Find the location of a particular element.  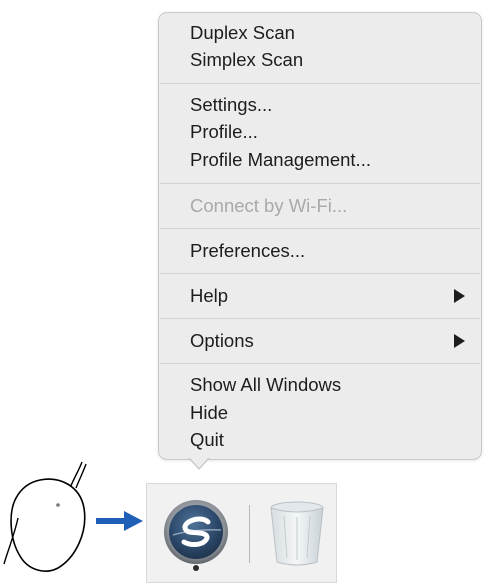

mouse-icon is located at coordinates (50, 516).